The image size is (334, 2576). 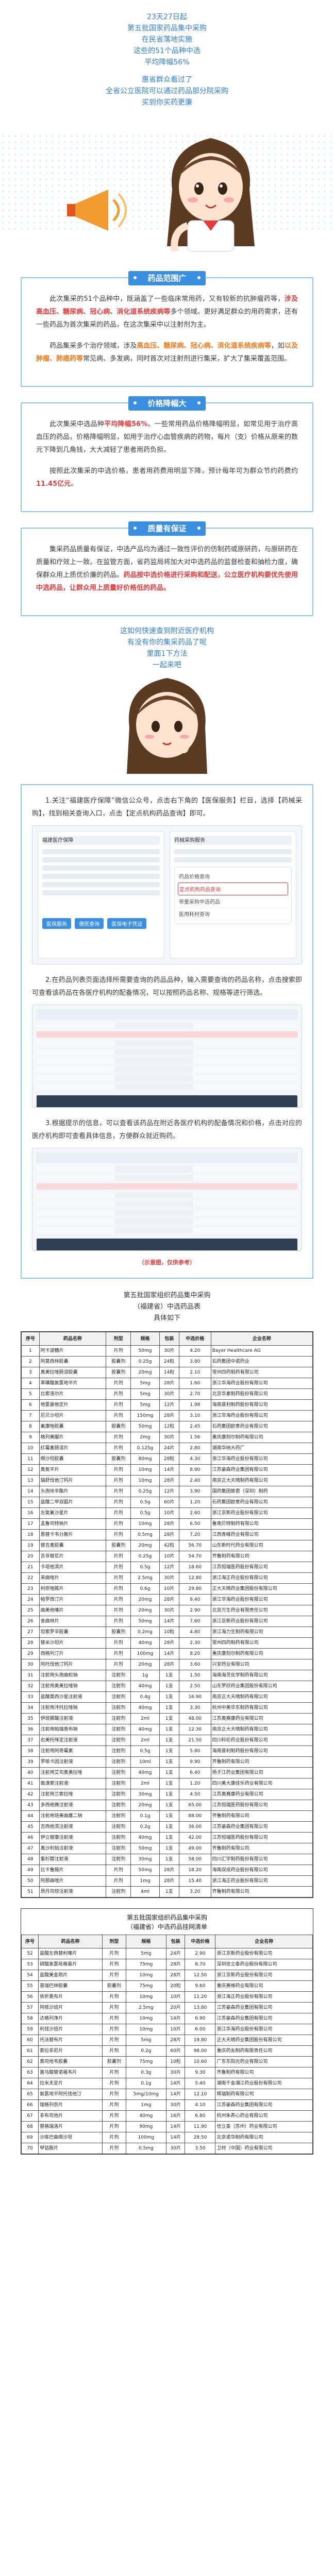 I want to click on table-row: 70 甲钴胺片 片剂 0.5mg 30片 3.50 卫材（中国）药业有限公司, so click(x=167, y=2148).